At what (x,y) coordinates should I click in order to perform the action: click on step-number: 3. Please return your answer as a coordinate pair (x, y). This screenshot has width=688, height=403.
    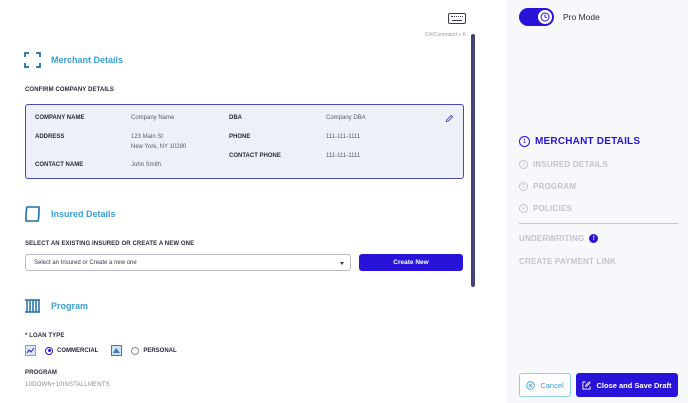
    Looking at the image, I should click on (523, 186).